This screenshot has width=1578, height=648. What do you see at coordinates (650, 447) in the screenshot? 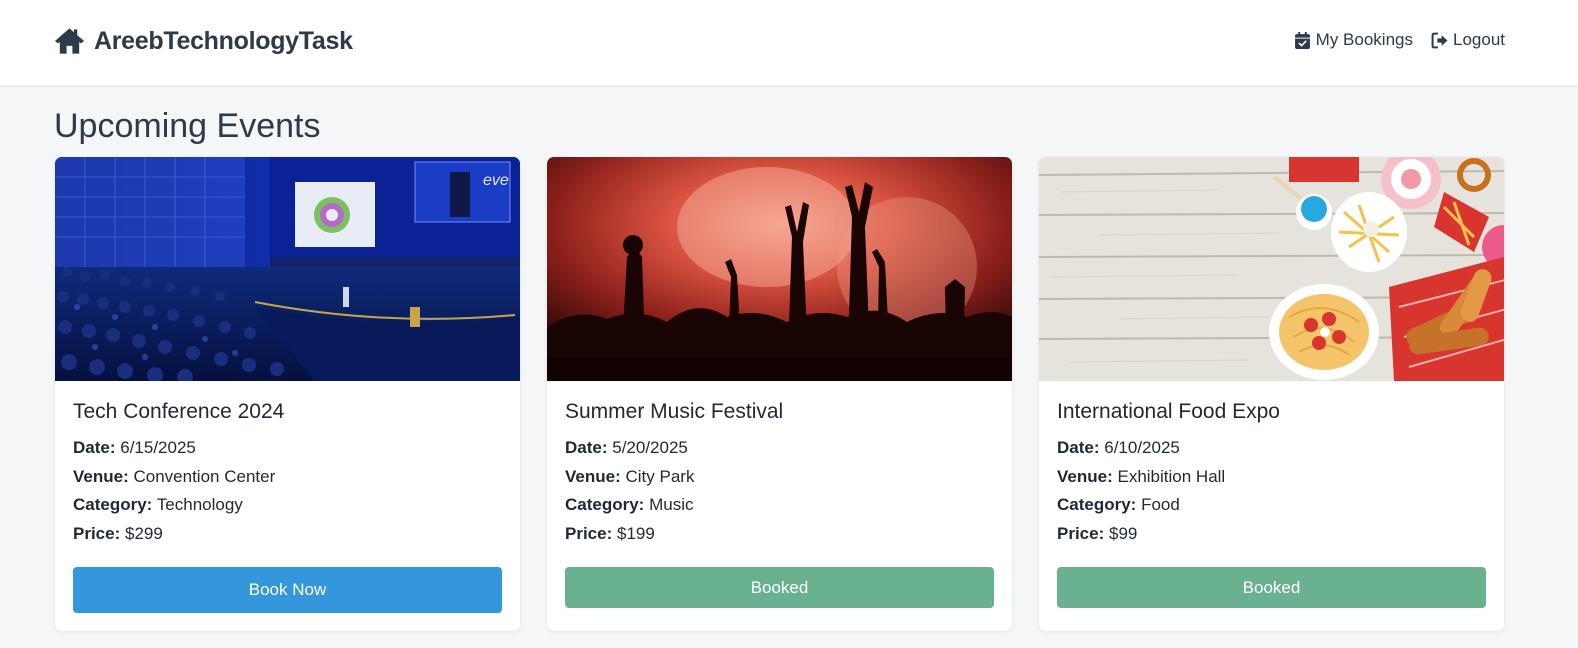
I see `date-value: 5/20/2025` at bounding box center [650, 447].